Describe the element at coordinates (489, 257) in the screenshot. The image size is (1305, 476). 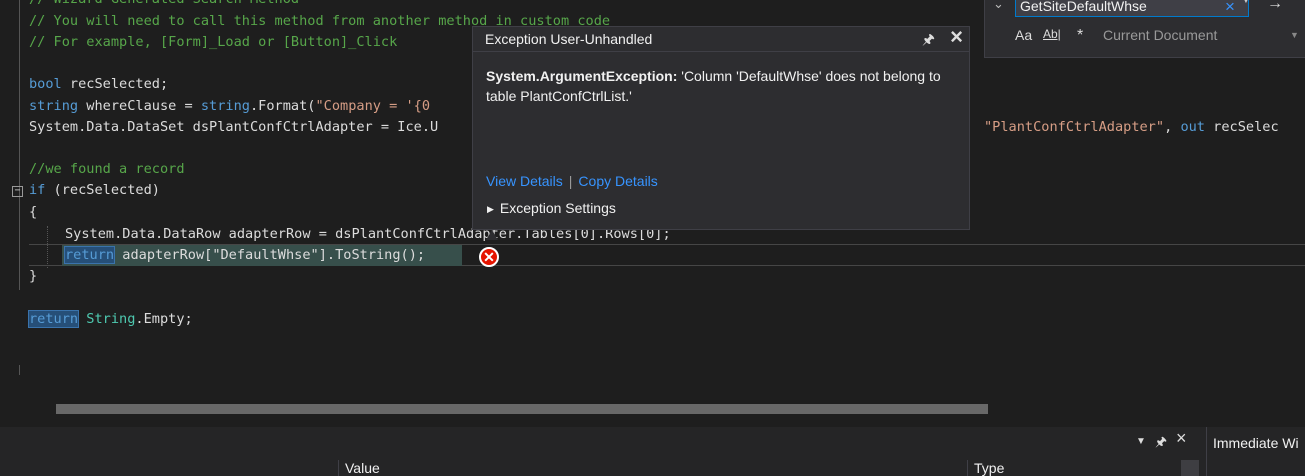
I see `error-icon: ✕` at that location.